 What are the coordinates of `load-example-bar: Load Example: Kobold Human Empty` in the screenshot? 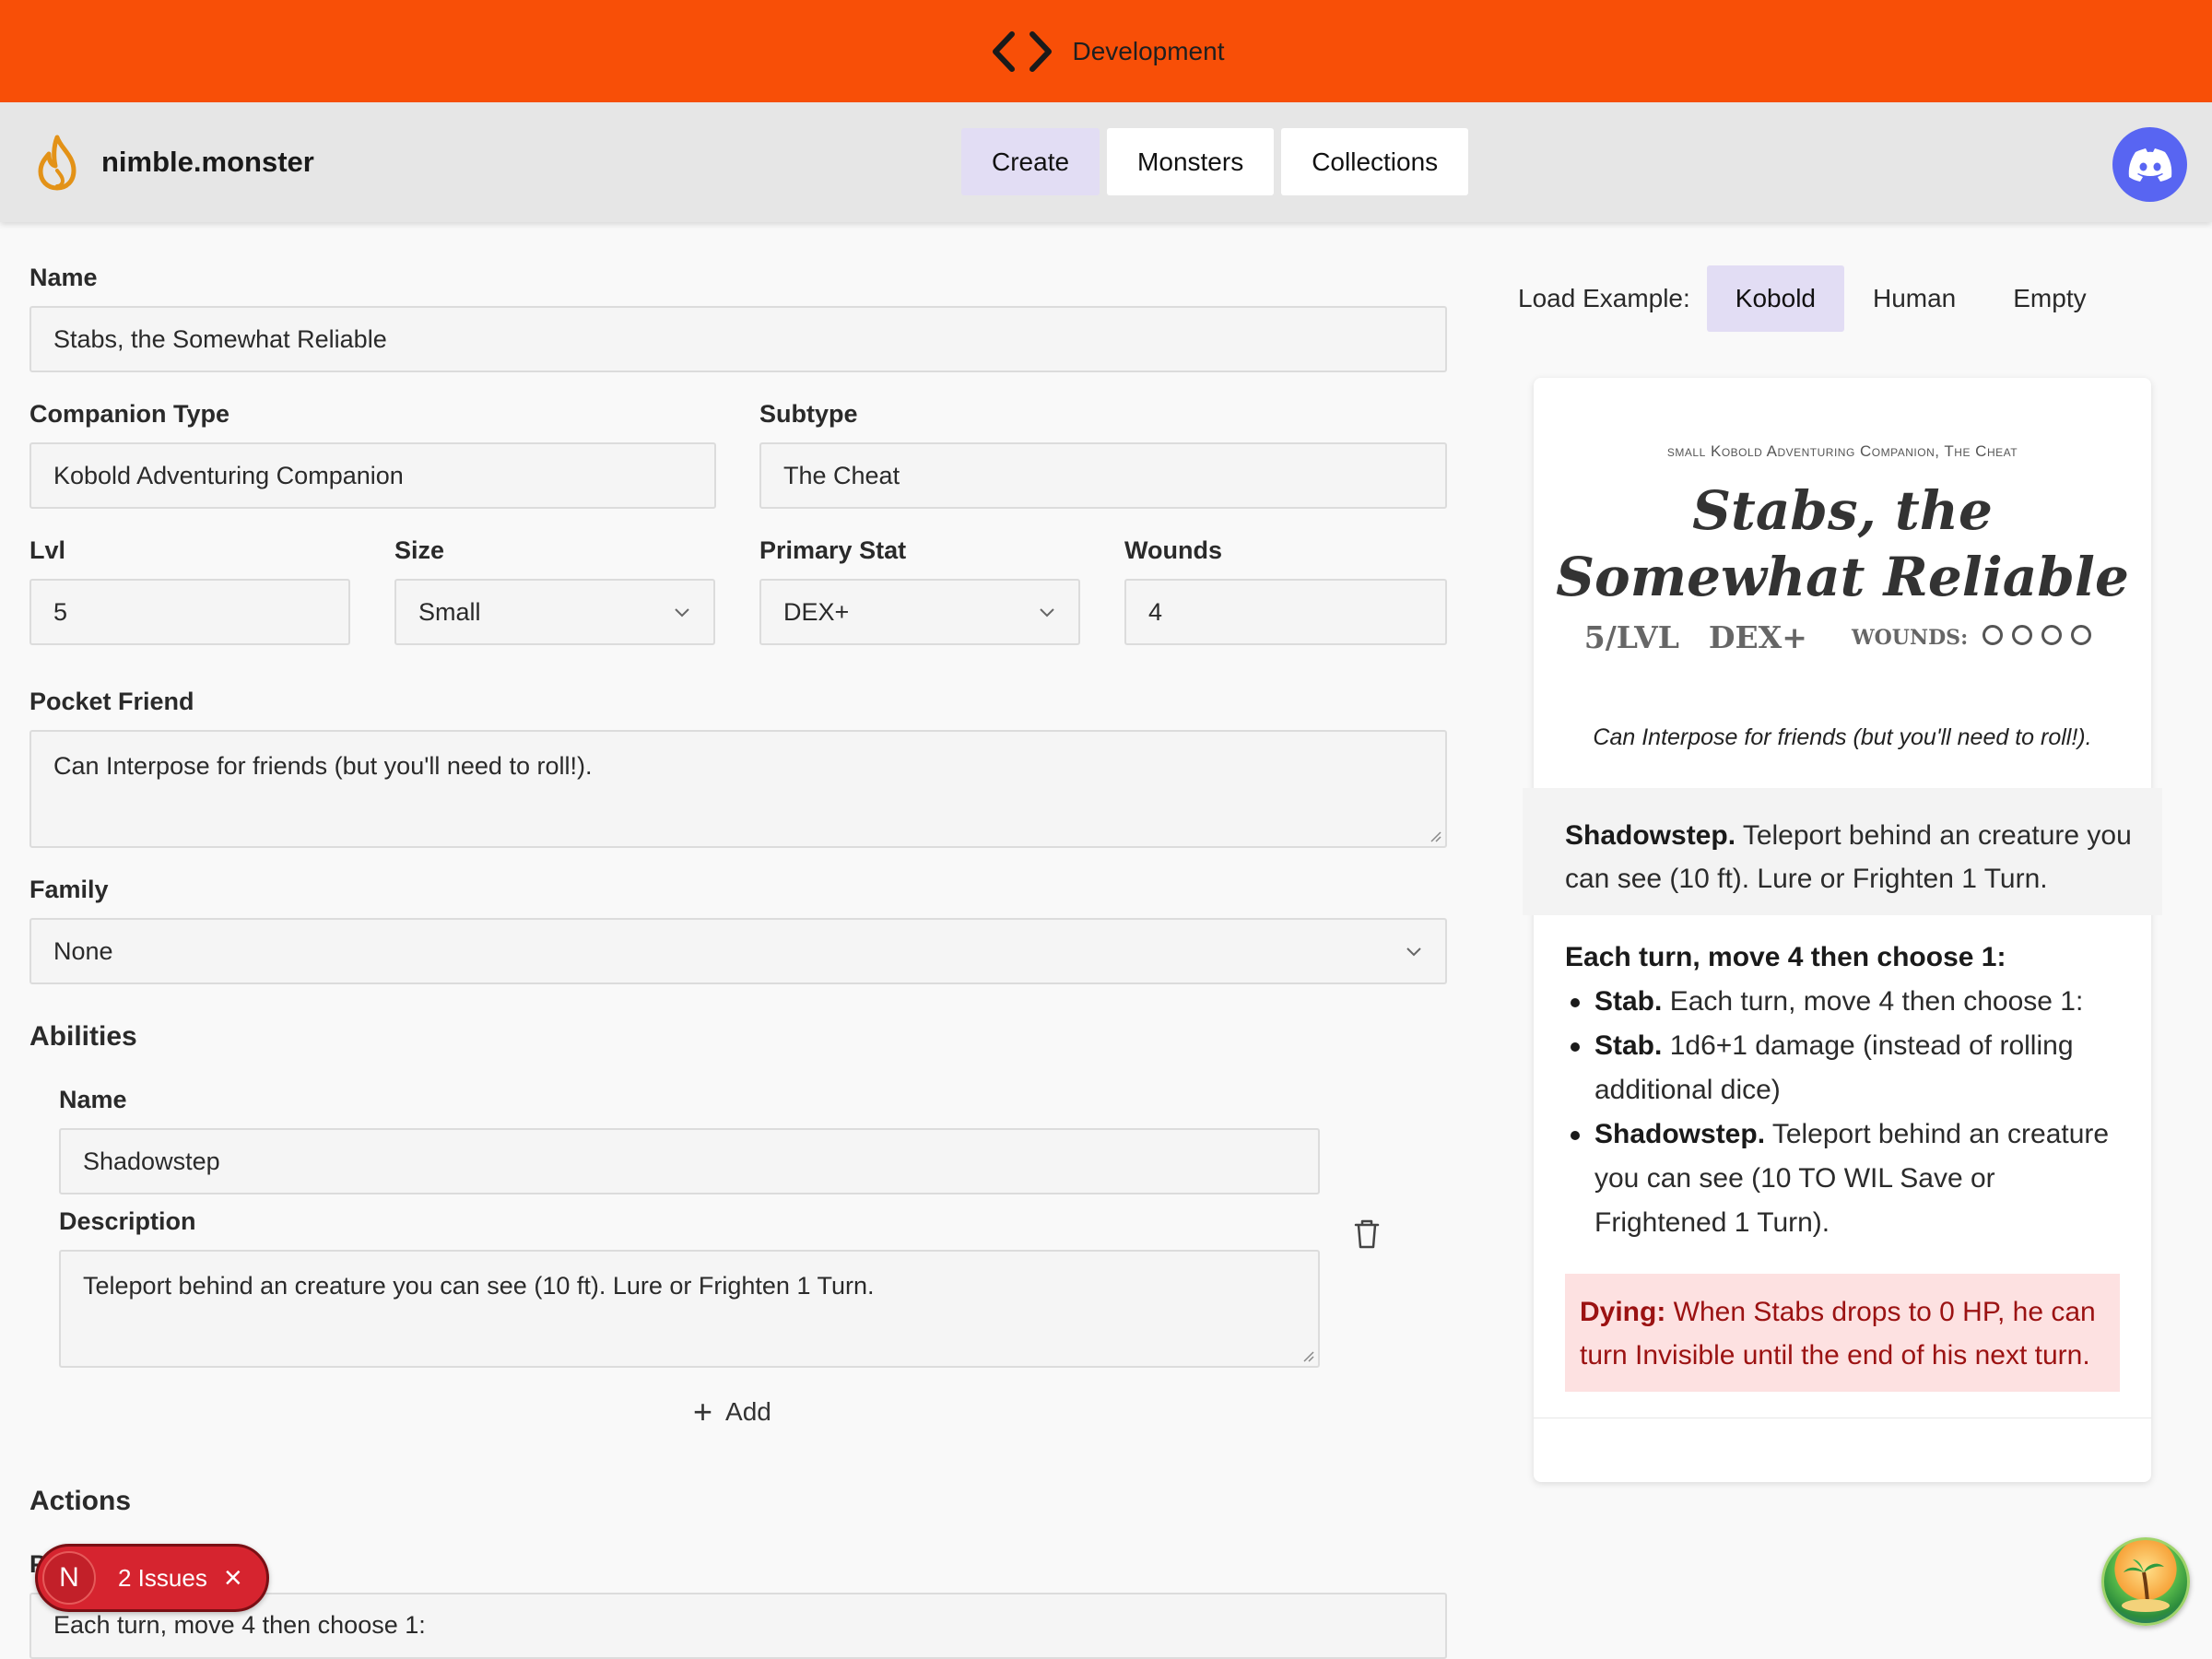 It's located at (1816, 298).